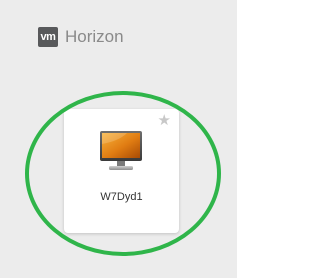 Image resolution: width=320 pixels, height=278 pixels. What do you see at coordinates (243, 139) in the screenshot?
I see `content-gutter` at bounding box center [243, 139].